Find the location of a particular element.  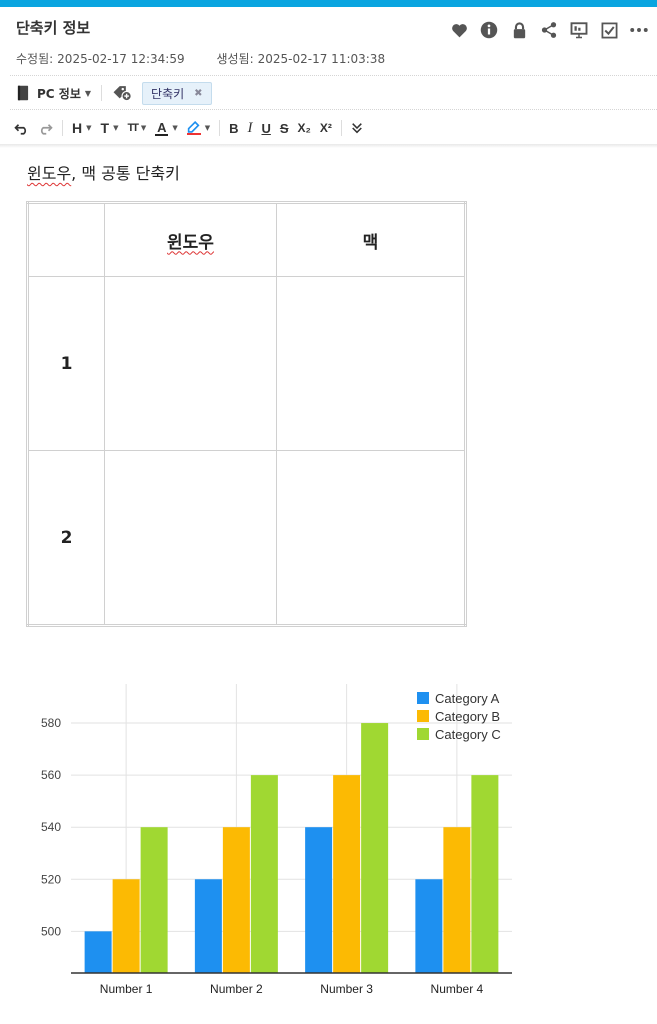

text-style-label: T is located at coordinates (105, 128).